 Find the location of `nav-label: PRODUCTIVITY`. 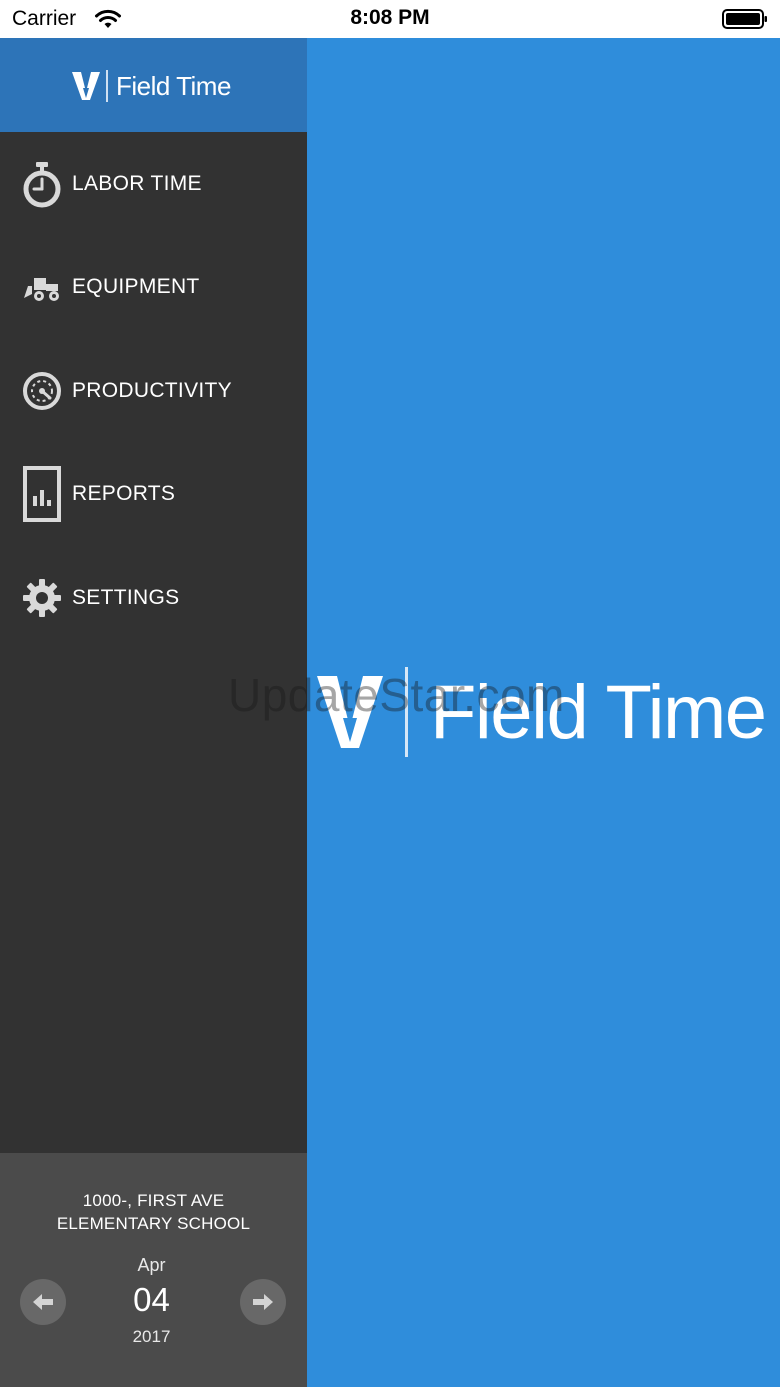

nav-label: PRODUCTIVITY is located at coordinates (152, 390).